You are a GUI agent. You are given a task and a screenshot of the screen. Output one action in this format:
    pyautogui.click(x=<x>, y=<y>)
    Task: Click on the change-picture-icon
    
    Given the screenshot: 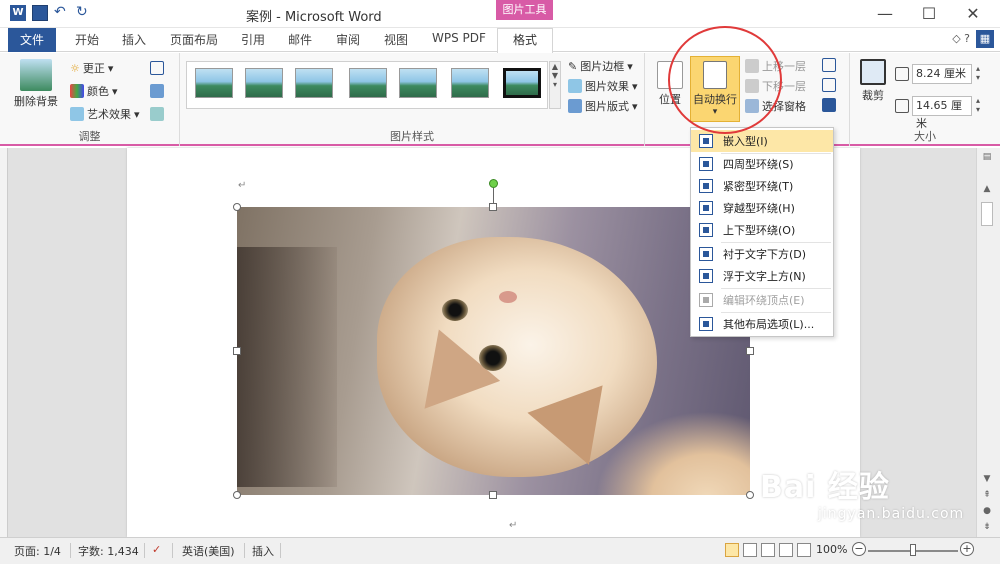 What is the action you would take?
    pyautogui.click(x=157, y=91)
    